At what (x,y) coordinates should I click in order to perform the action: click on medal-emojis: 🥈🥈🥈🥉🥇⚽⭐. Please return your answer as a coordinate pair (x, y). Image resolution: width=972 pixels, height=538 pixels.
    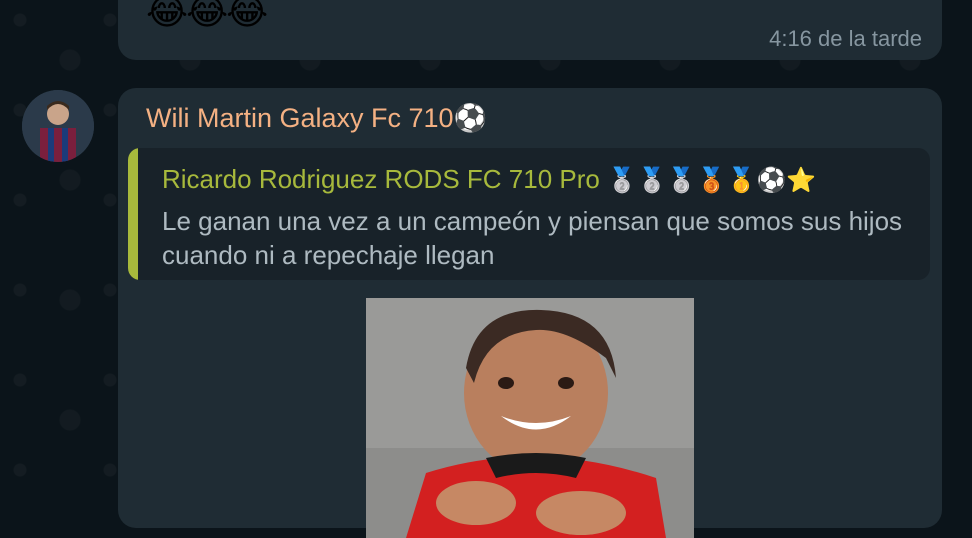
    Looking at the image, I should click on (712, 180).